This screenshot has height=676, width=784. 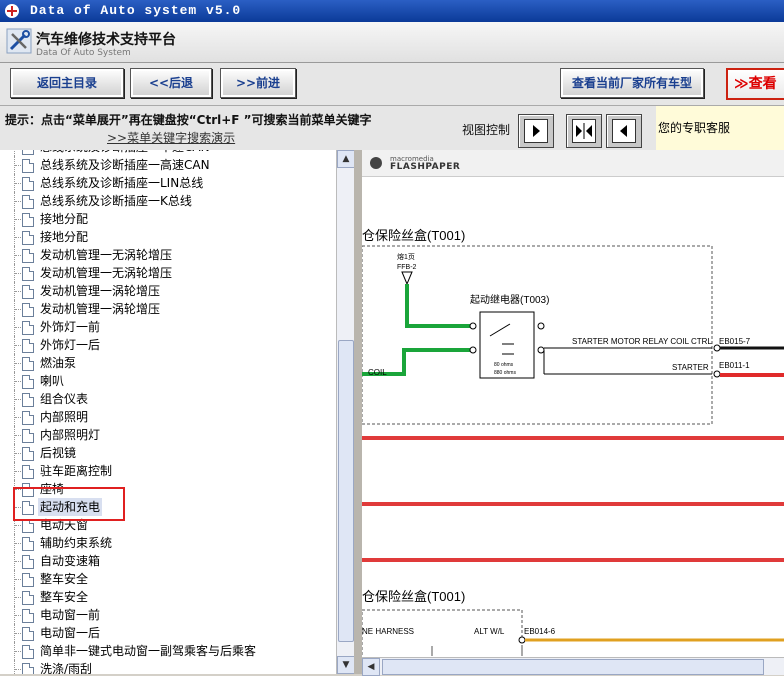 I want to click on tree-item-label: 总线系统及诊断插座一K总线, so click(x=116, y=201).